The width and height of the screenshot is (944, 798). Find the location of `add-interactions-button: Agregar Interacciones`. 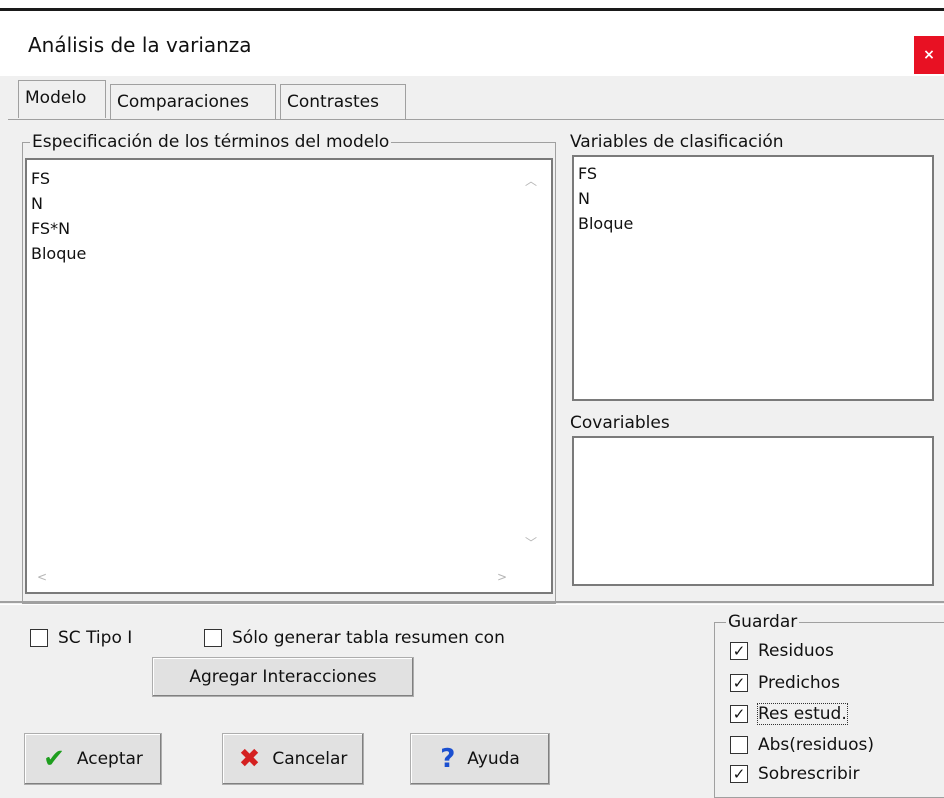

add-interactions-button: Agregar Interacciones is located at coordinates (283, 677).